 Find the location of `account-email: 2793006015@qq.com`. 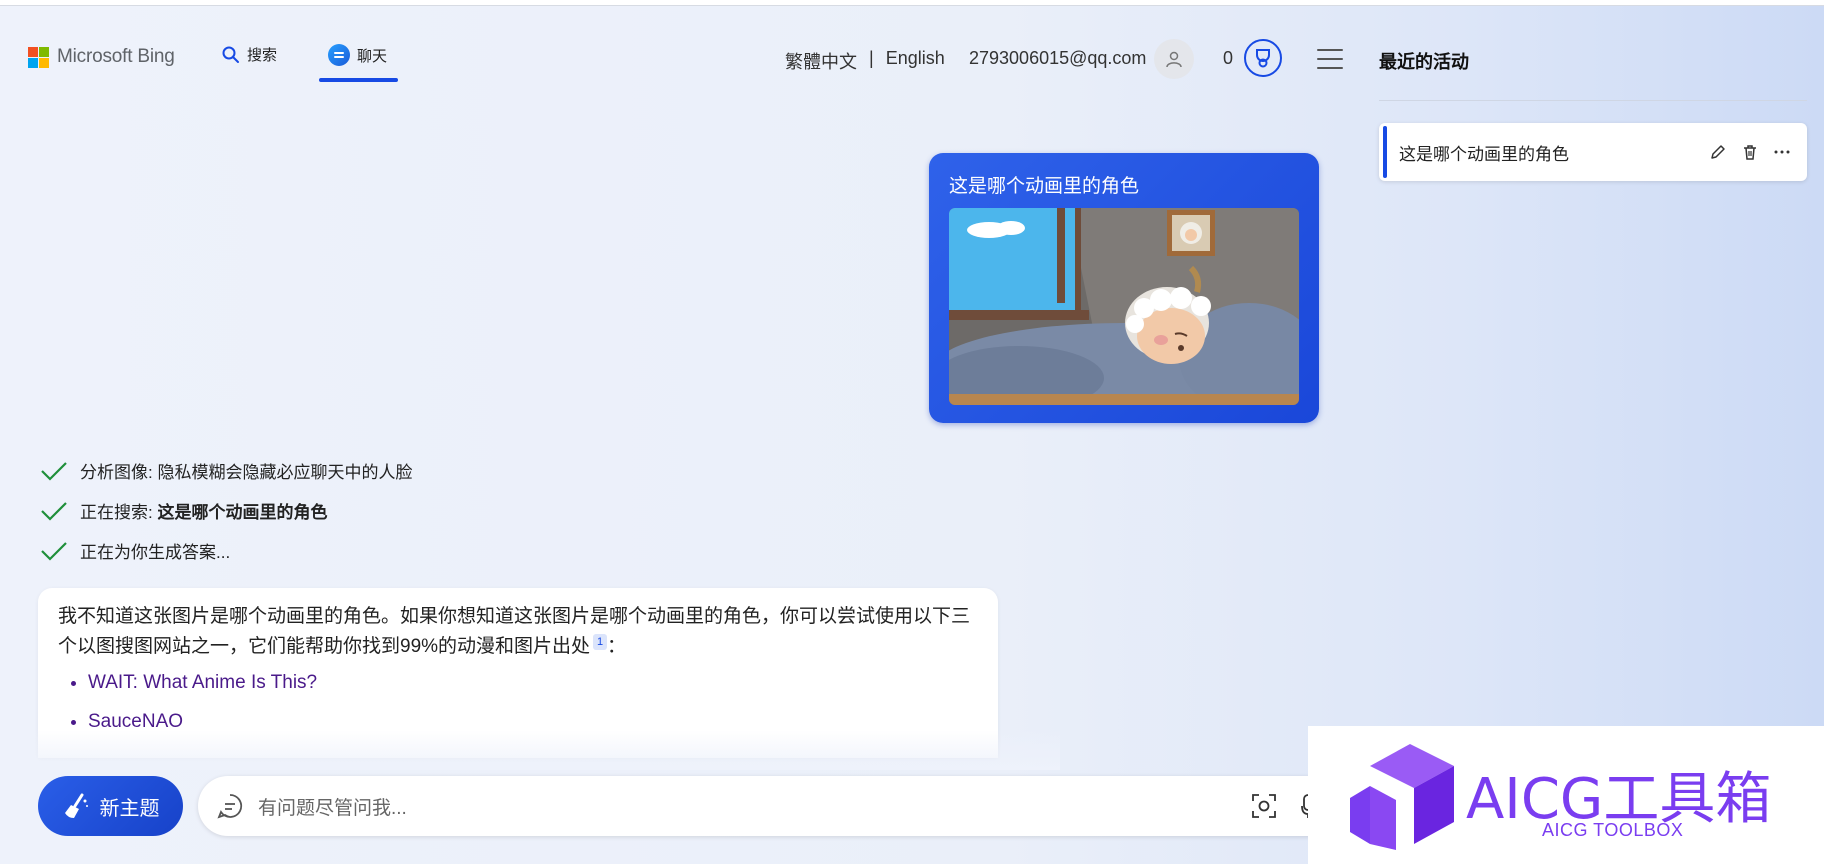

account-email: 2793006015@qq.com is located at coordinates (1057, 58).